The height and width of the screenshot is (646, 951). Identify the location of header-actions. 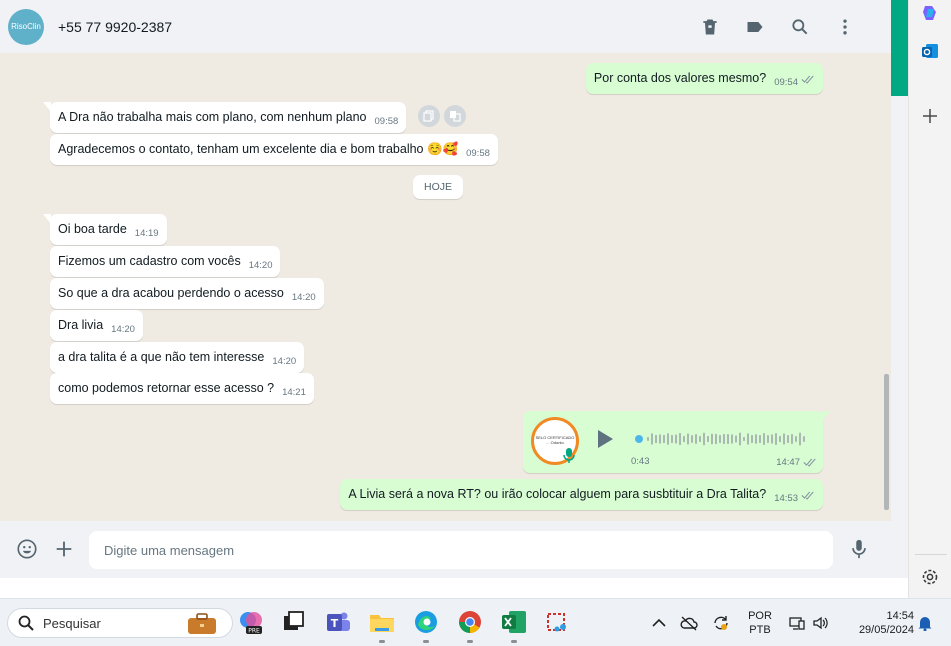
(777, 26).